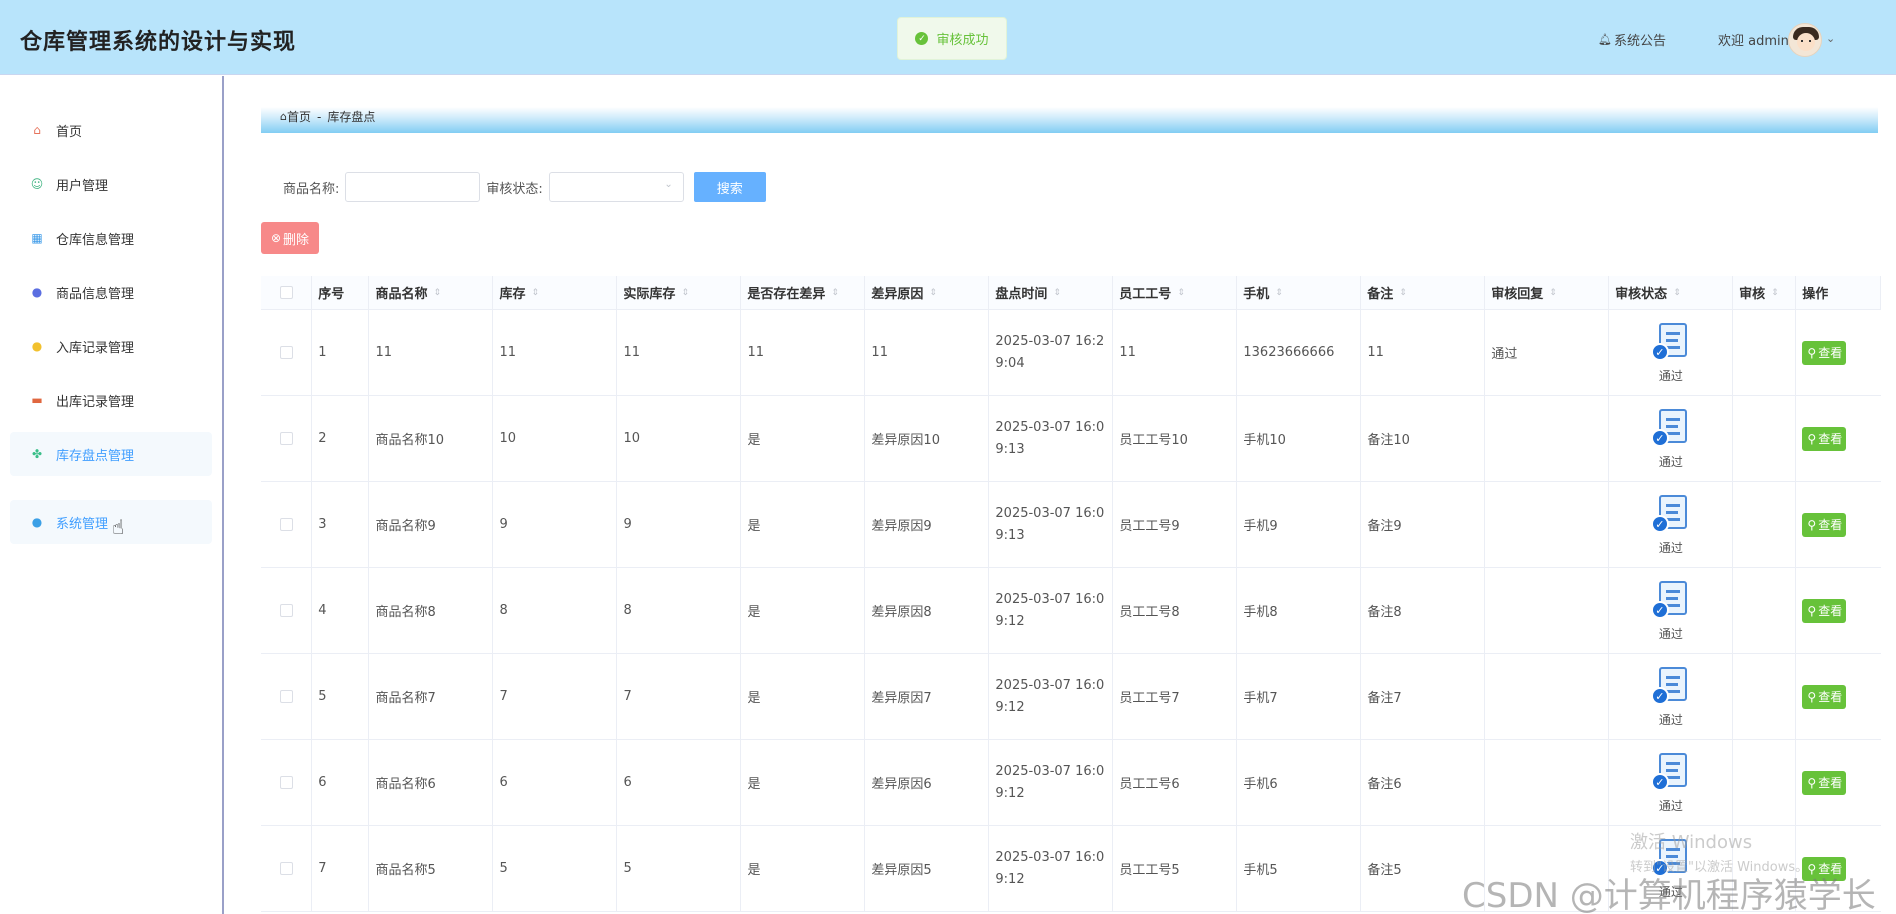  Describe the element at coordinates (1830, 38) in the screenshot. I see `chevron-down-icon: ⌄` at that location.